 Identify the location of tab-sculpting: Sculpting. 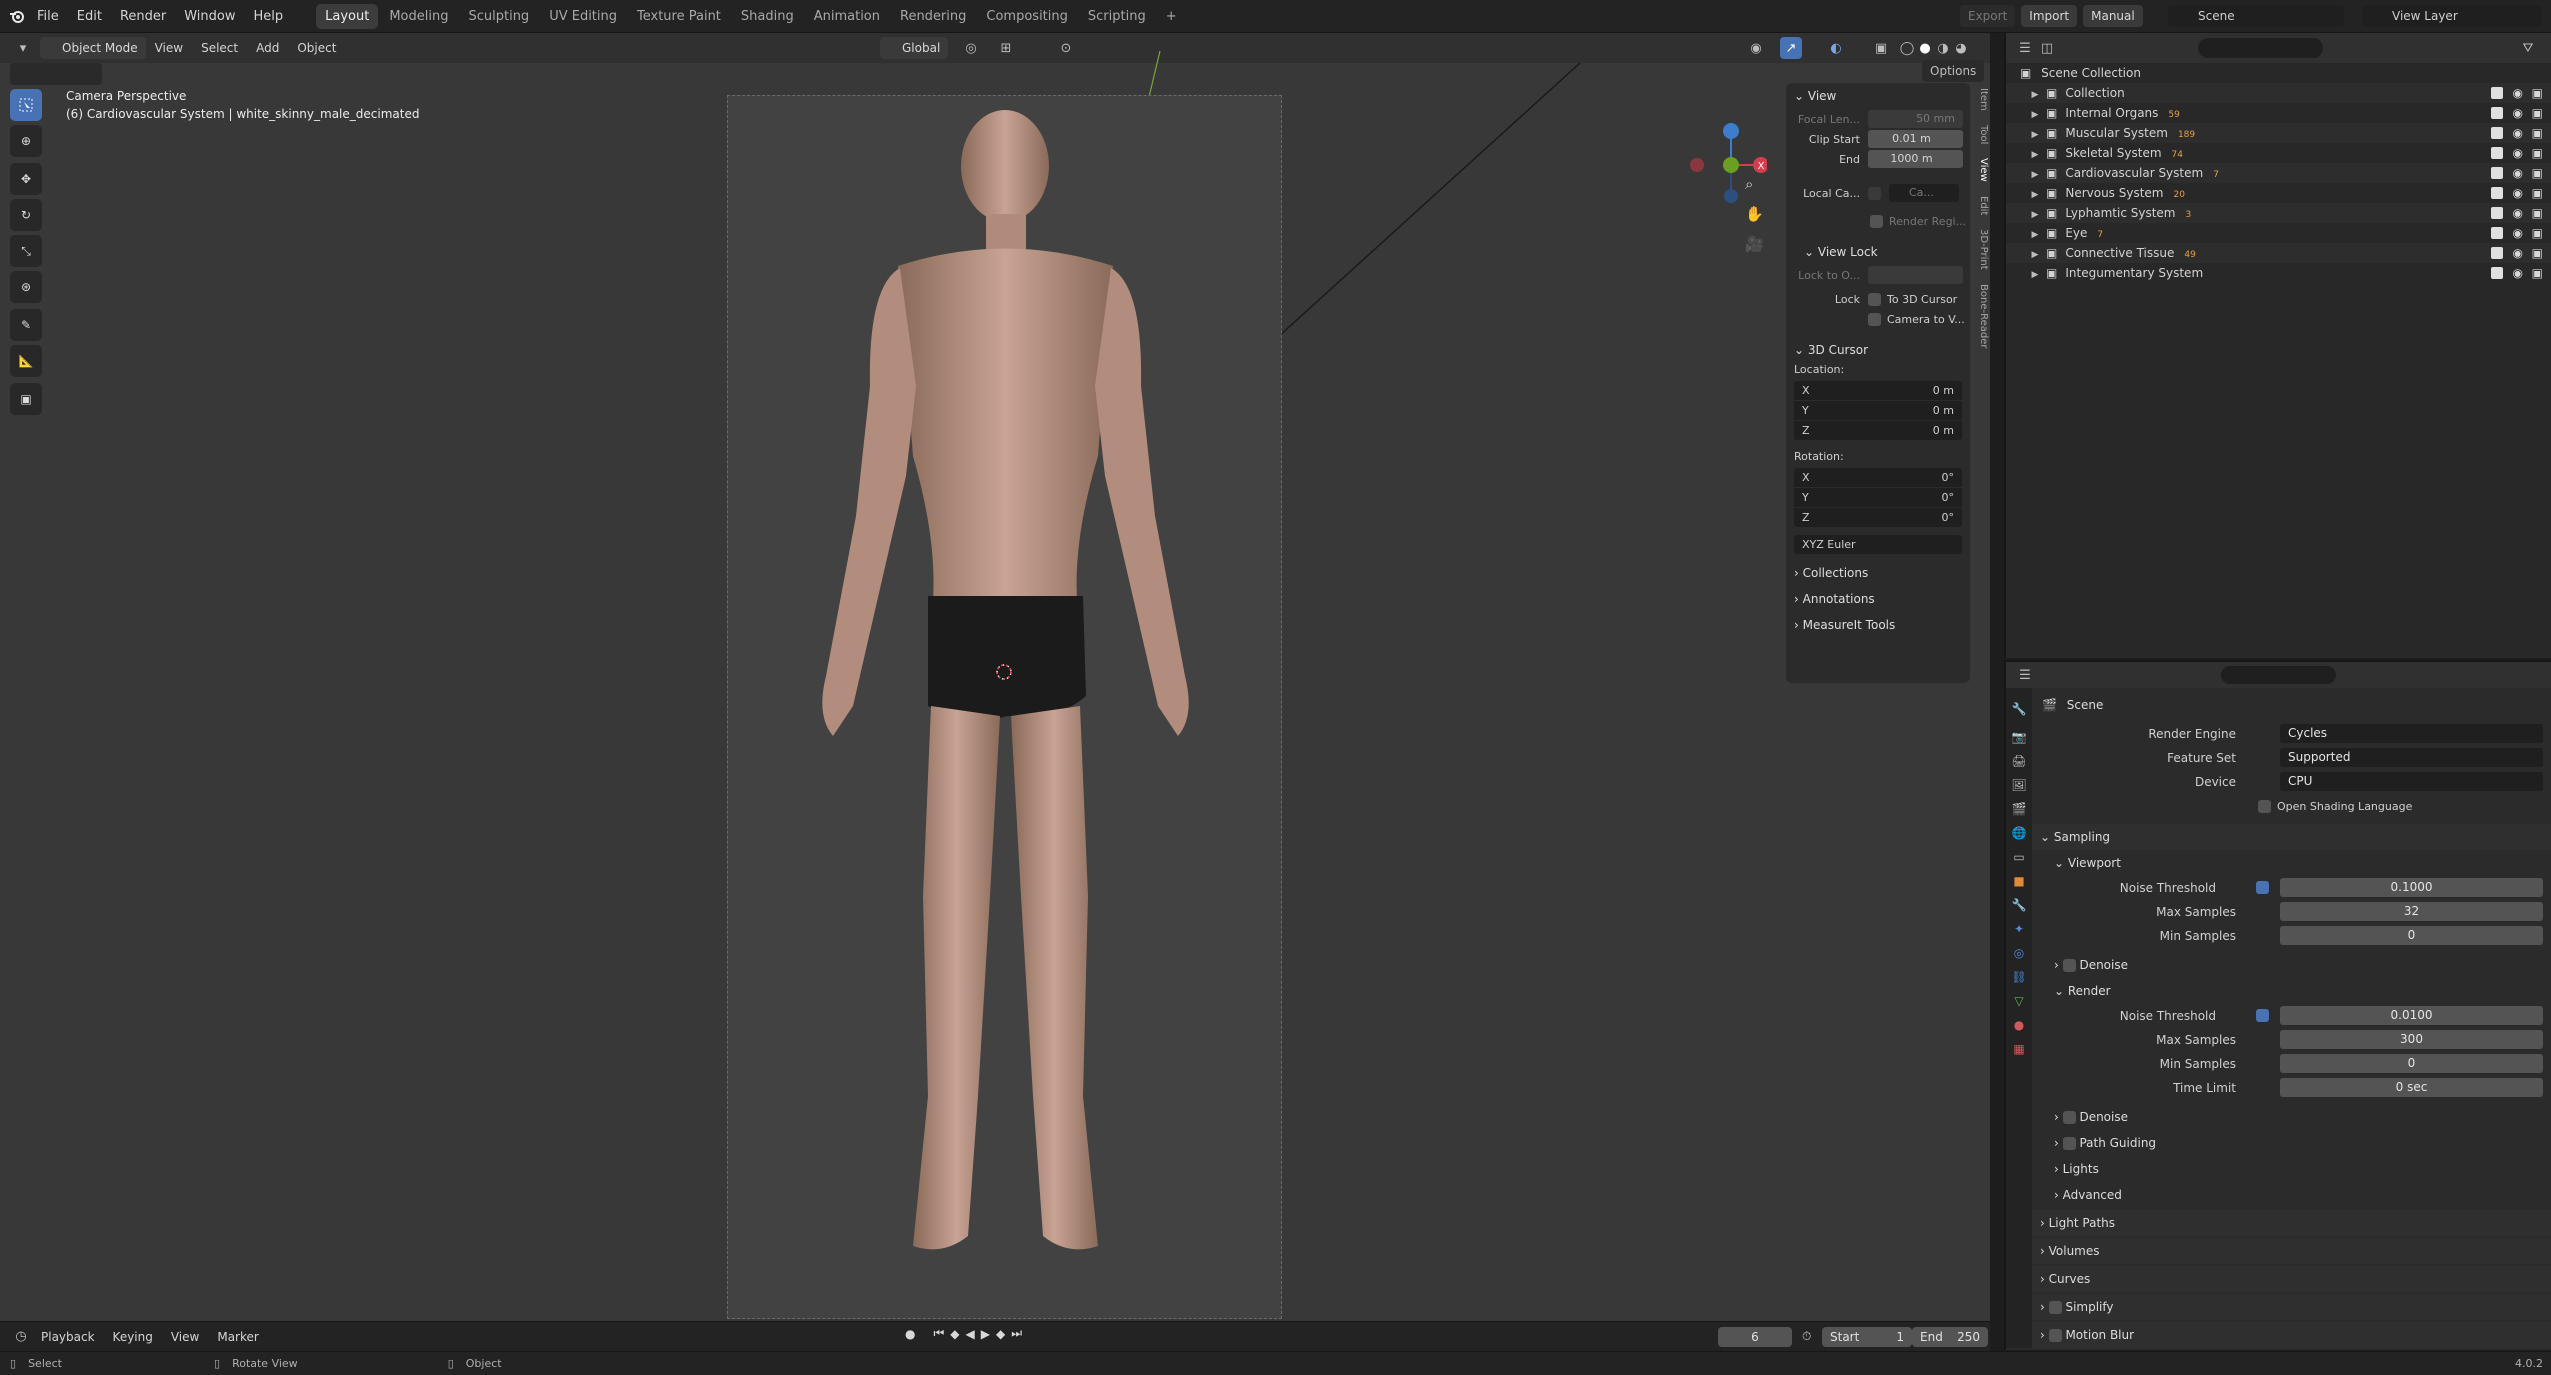
(498, 16).